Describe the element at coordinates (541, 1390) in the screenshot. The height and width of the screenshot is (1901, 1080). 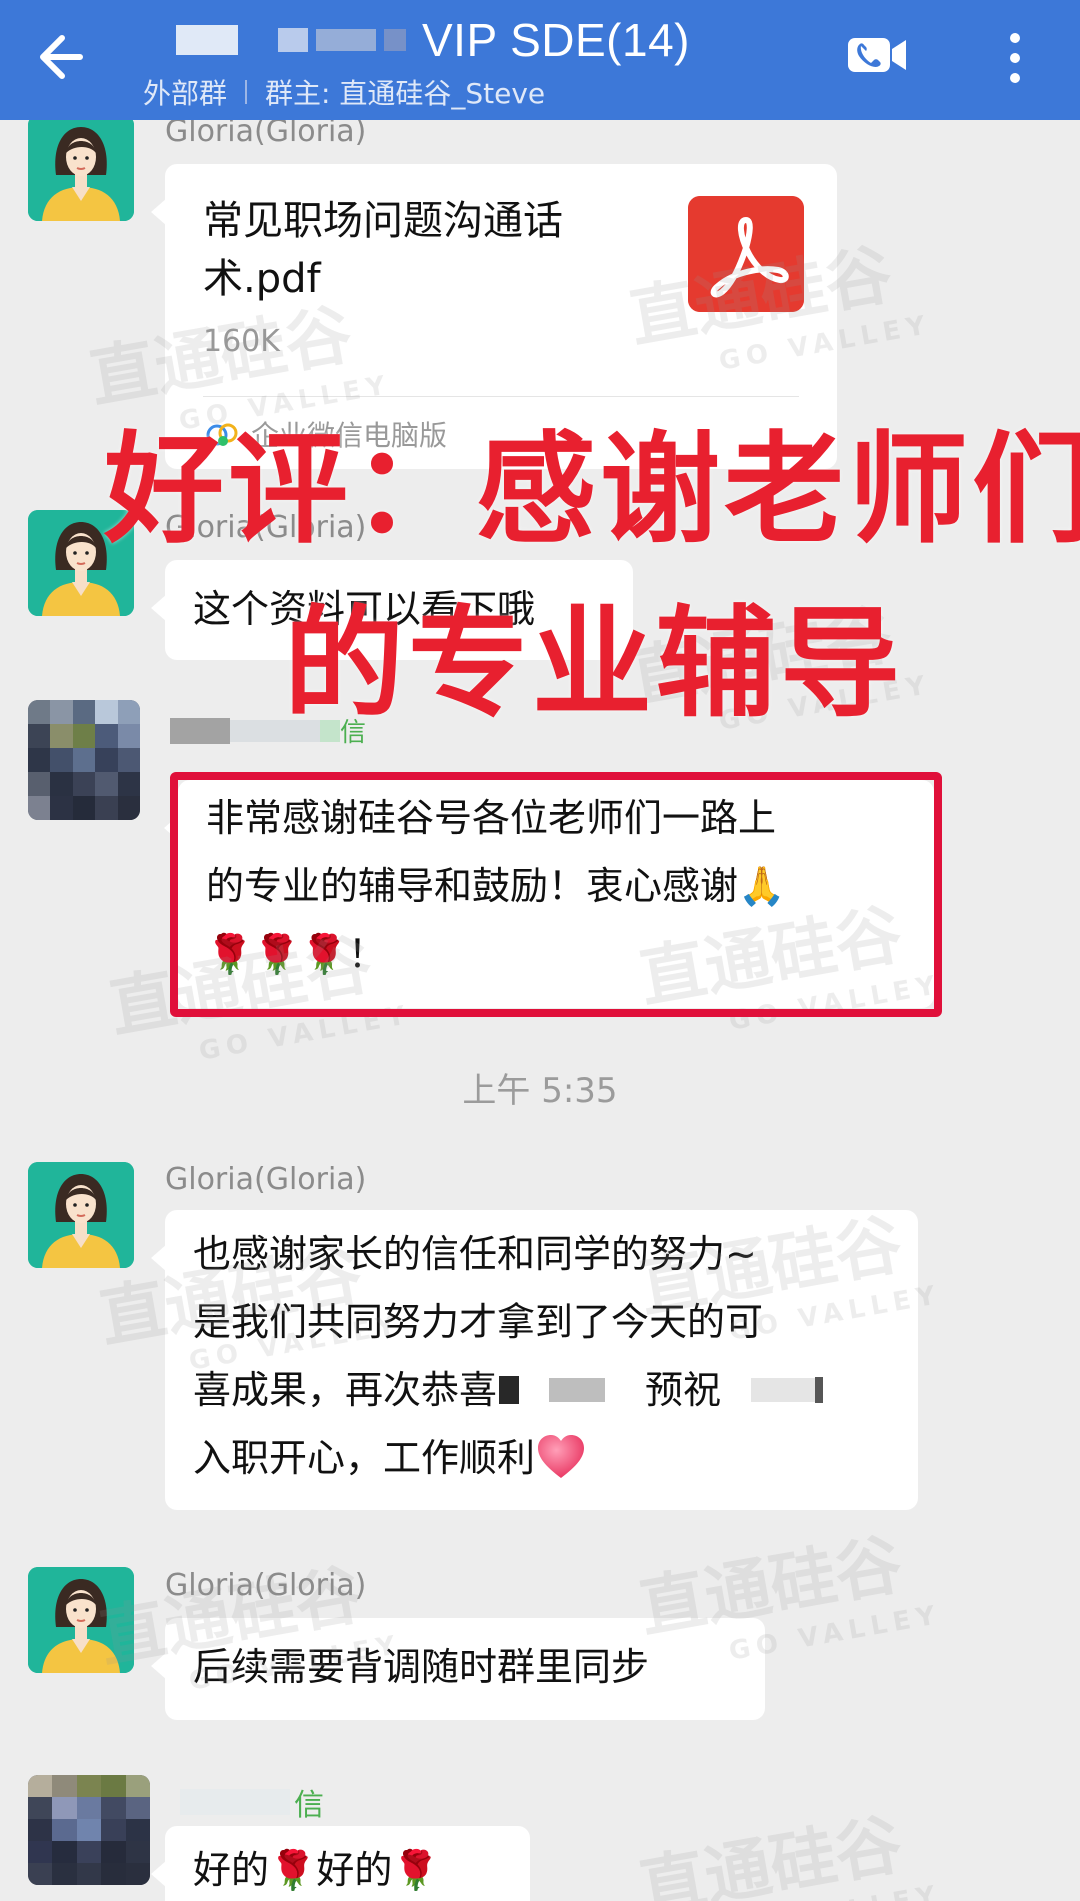
I see `message-line: 喜成果，再次恭喜 预祝` at that location.